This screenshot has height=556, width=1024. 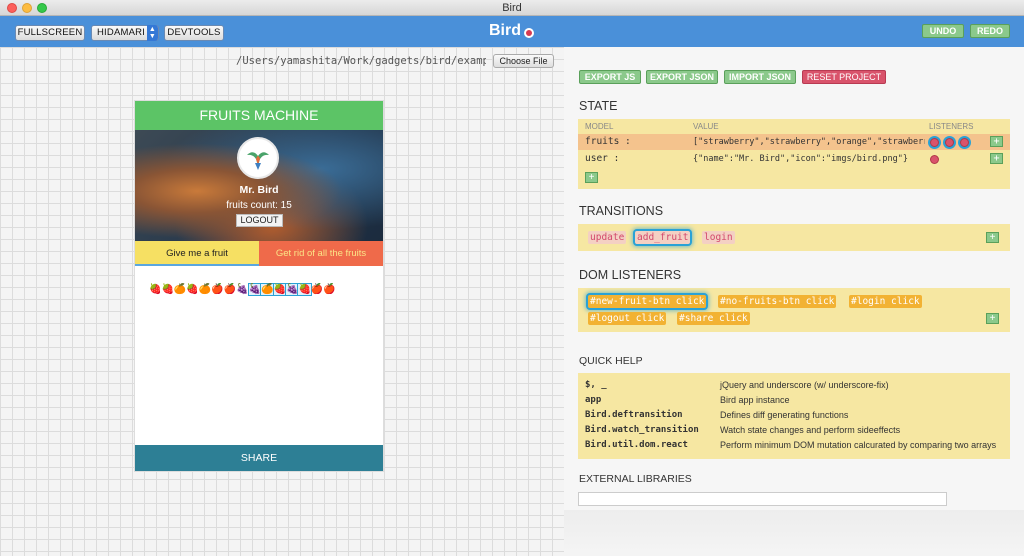 What do you see at coordinates (50, 33) in the screenshot?
I see `fullscreen-button: FULLSCREEN` at bounding box center [50, 33].